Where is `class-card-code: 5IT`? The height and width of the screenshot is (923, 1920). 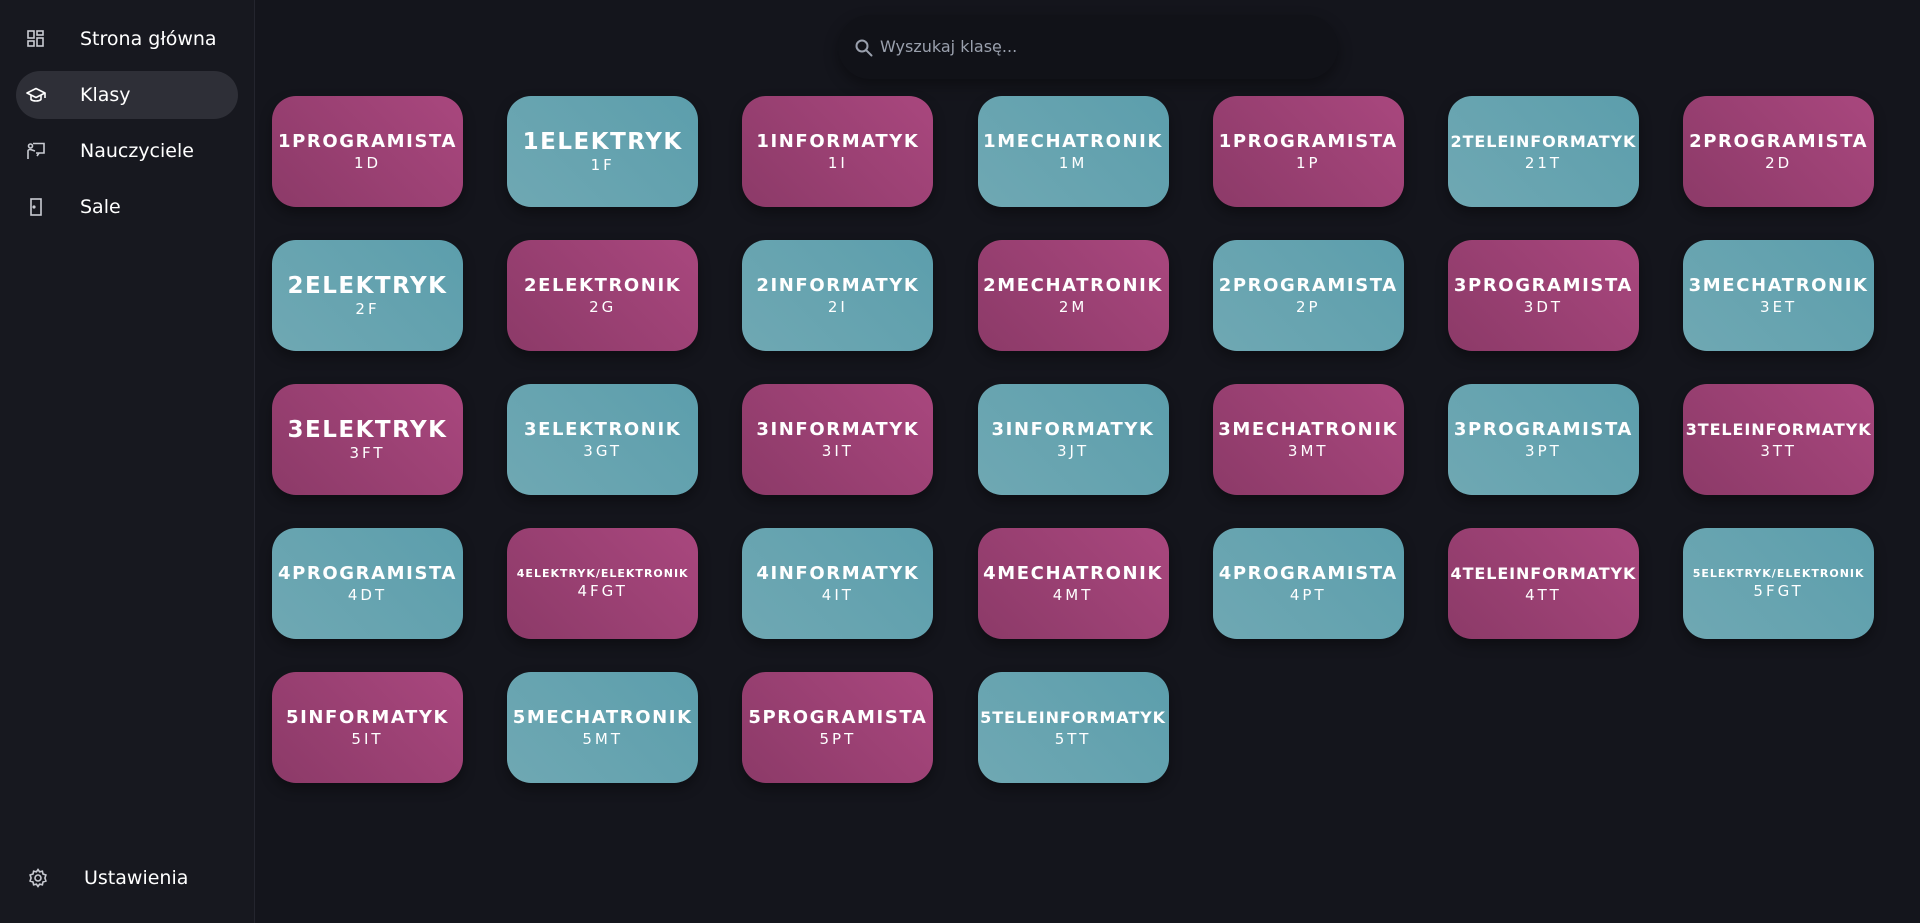
class-card-code: 5IT is located at coordinates (367, 738).